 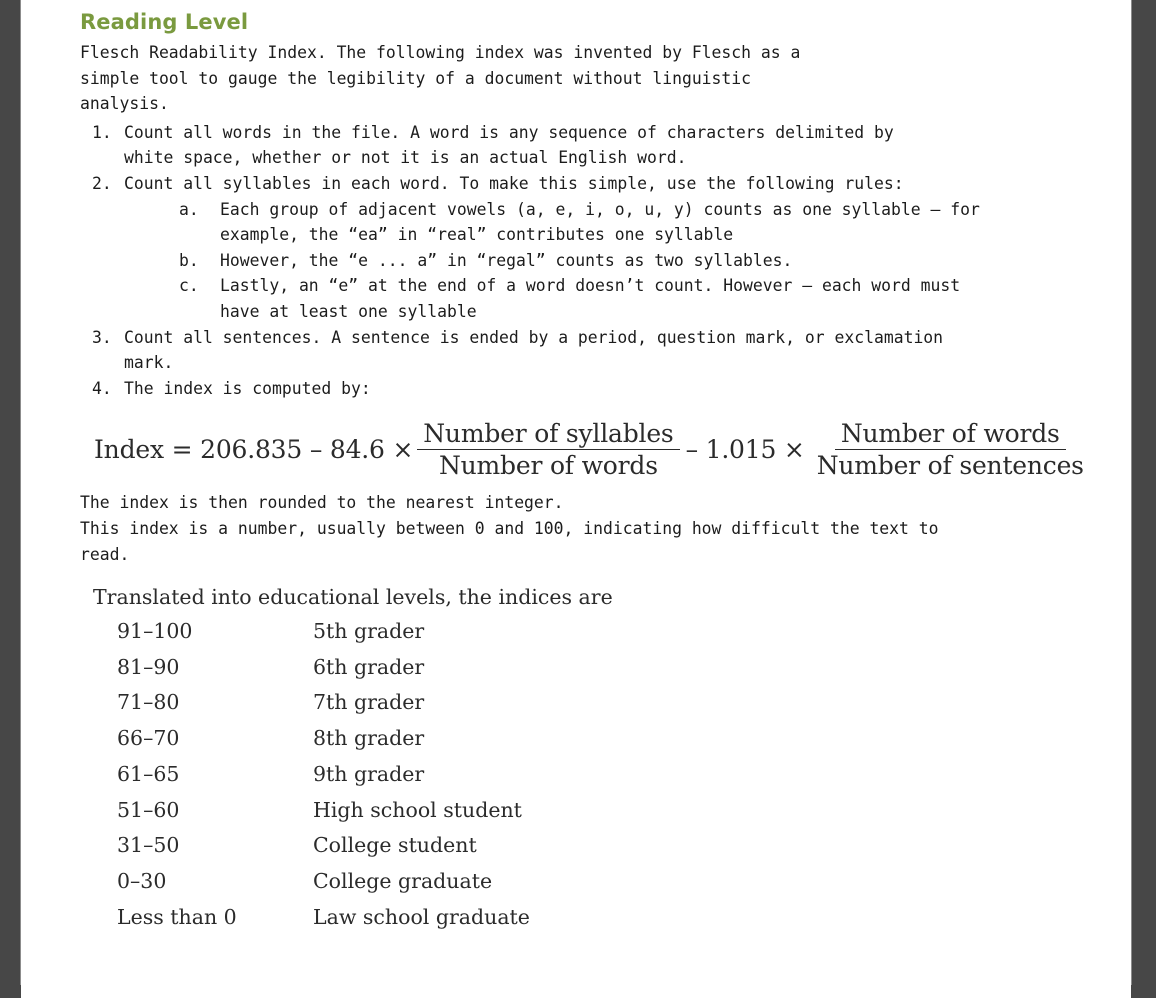 What do you see at coordinates (369, 773) in the screenshot?
I see `level-label: 9th grader` at bounding box center [369, 773].